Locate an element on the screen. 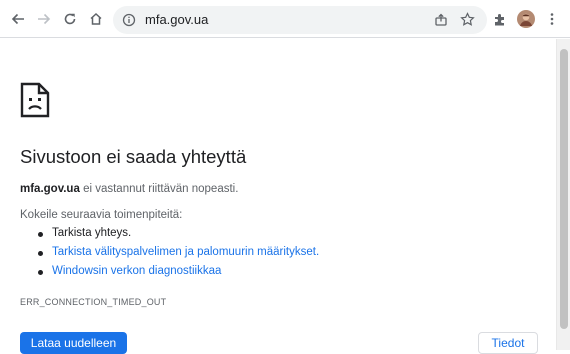  menu-button is located at coordinates (552, 19).